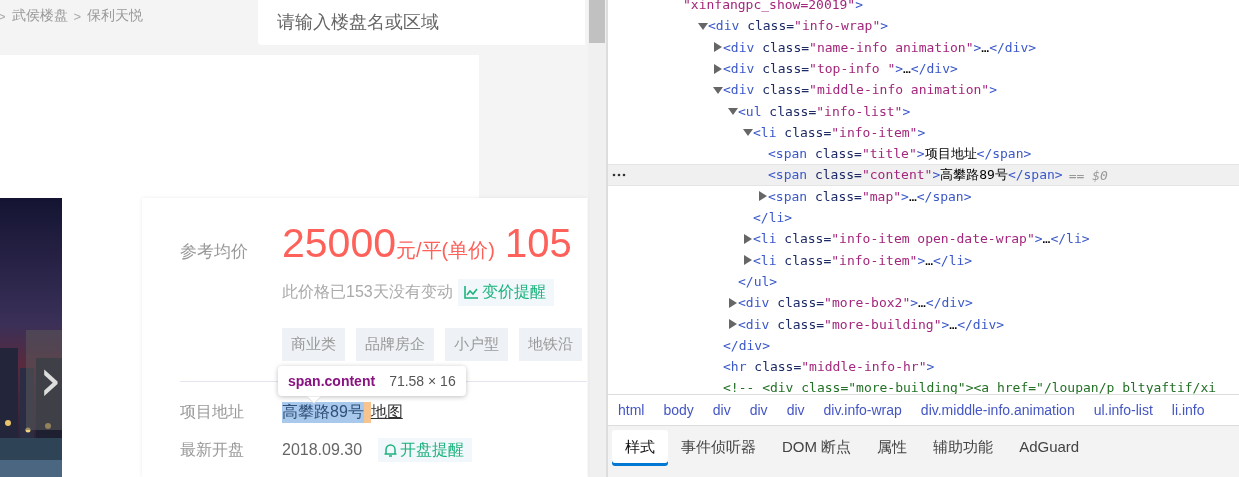 Image resolution: width=1239 pixels, height=477 pixels. What do you see at coordinates (892, 448) in the screenshot?
I see `panel-tab: 属性` at bounding box center [892, 448].